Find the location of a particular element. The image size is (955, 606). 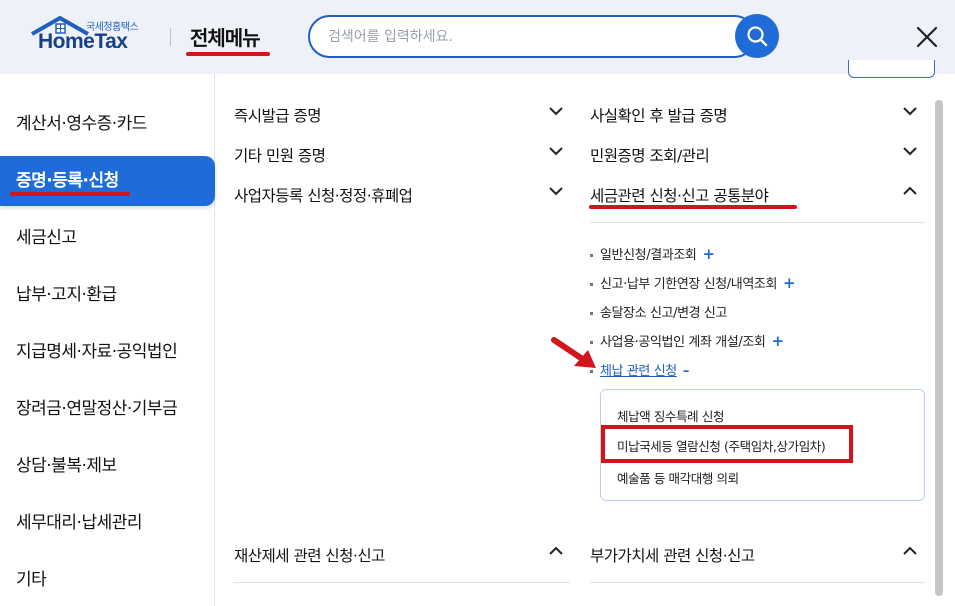

menu-instant-certificate: 즉시발급 증명 is located at coordinates (278, 115).